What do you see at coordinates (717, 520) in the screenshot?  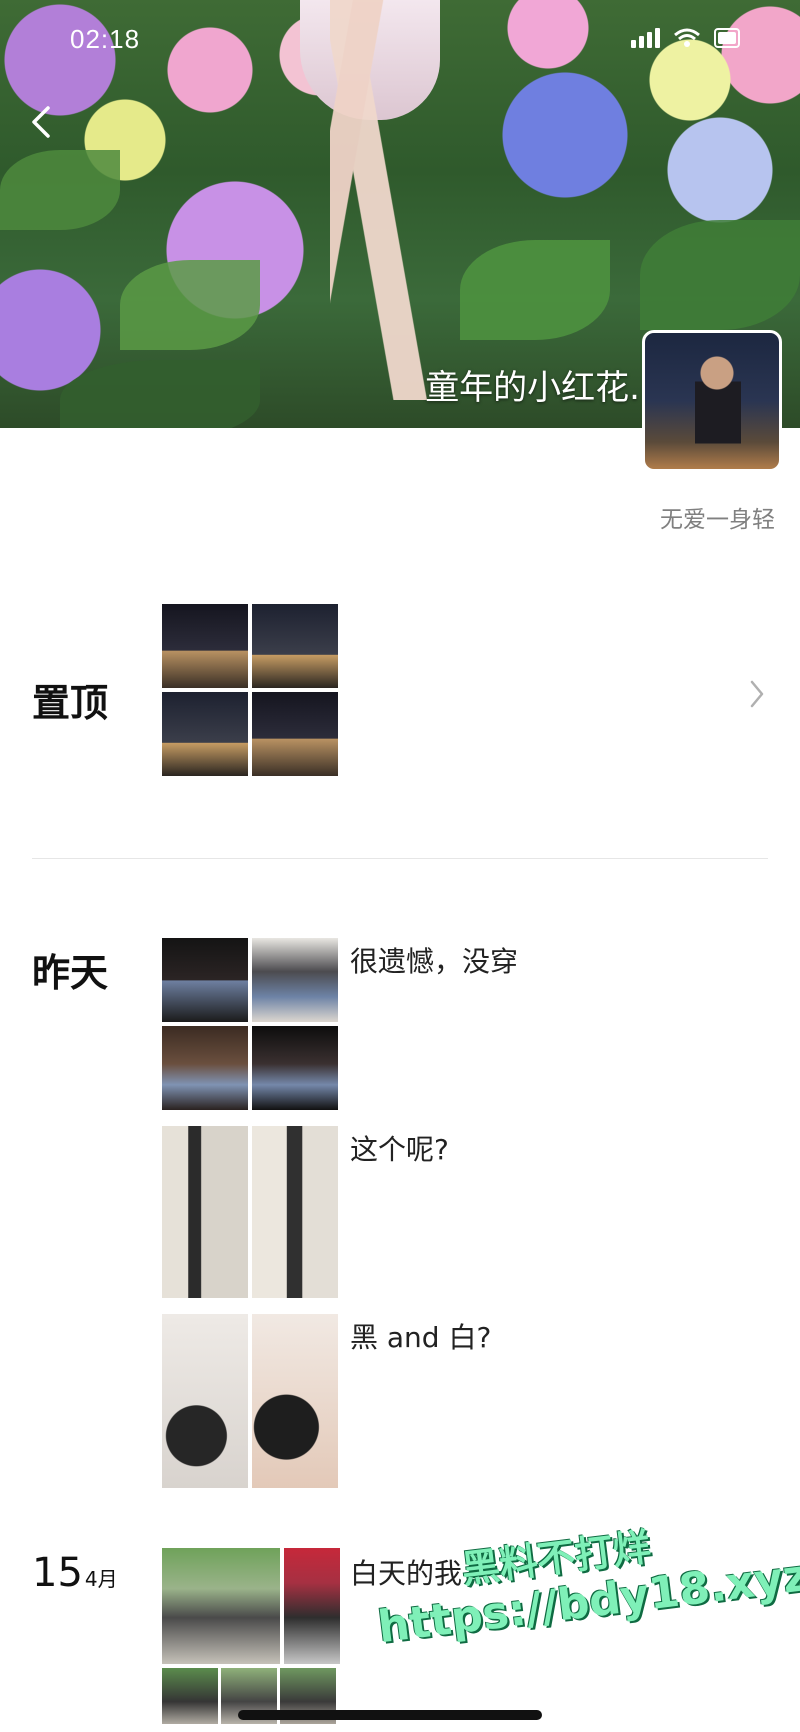 I see `profile-nickname: 无爱一身轻` at bounding box center [717, 520].